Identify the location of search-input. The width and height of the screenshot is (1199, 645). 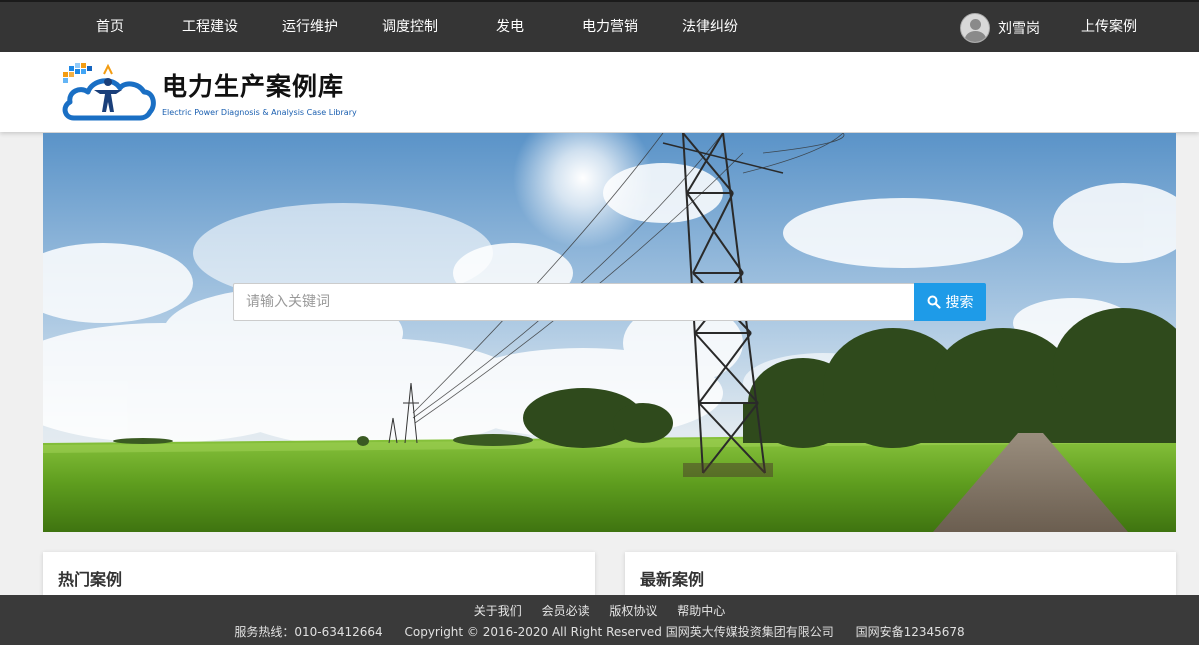
(574, 302).